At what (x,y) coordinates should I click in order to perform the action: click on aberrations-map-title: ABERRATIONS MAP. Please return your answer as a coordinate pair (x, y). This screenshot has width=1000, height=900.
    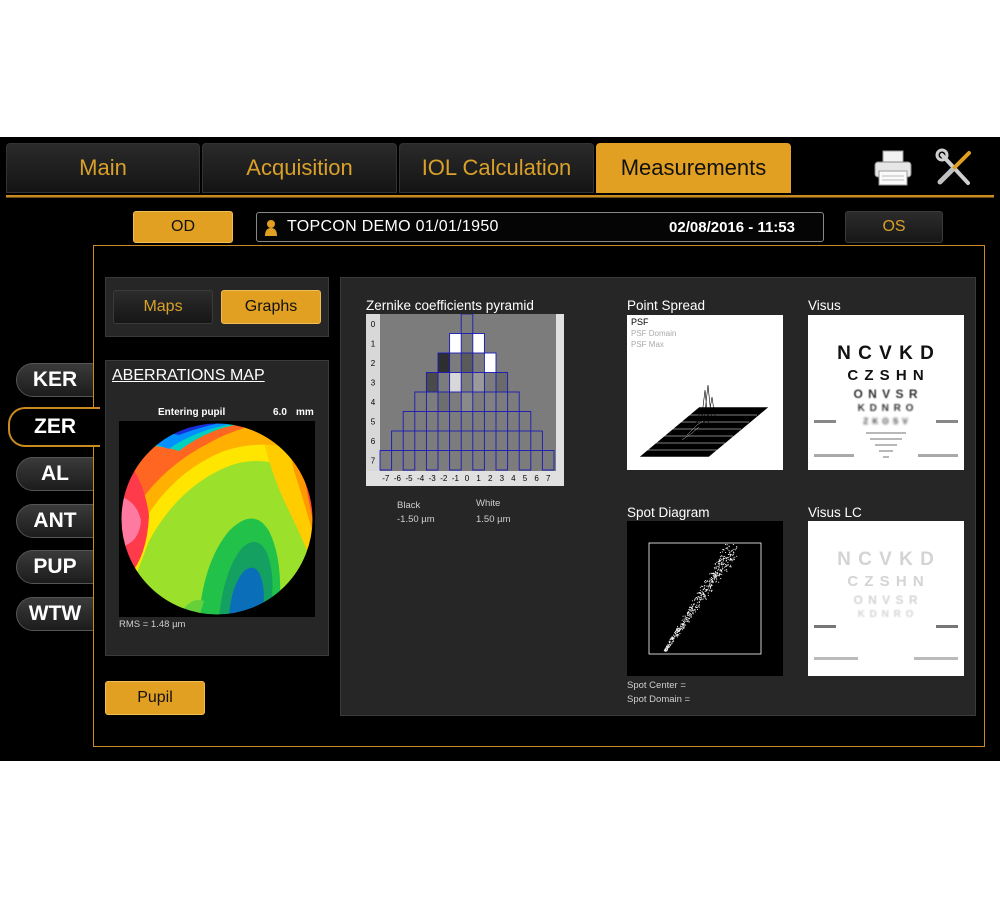
    Looking at the image, I should click on (188, 375).